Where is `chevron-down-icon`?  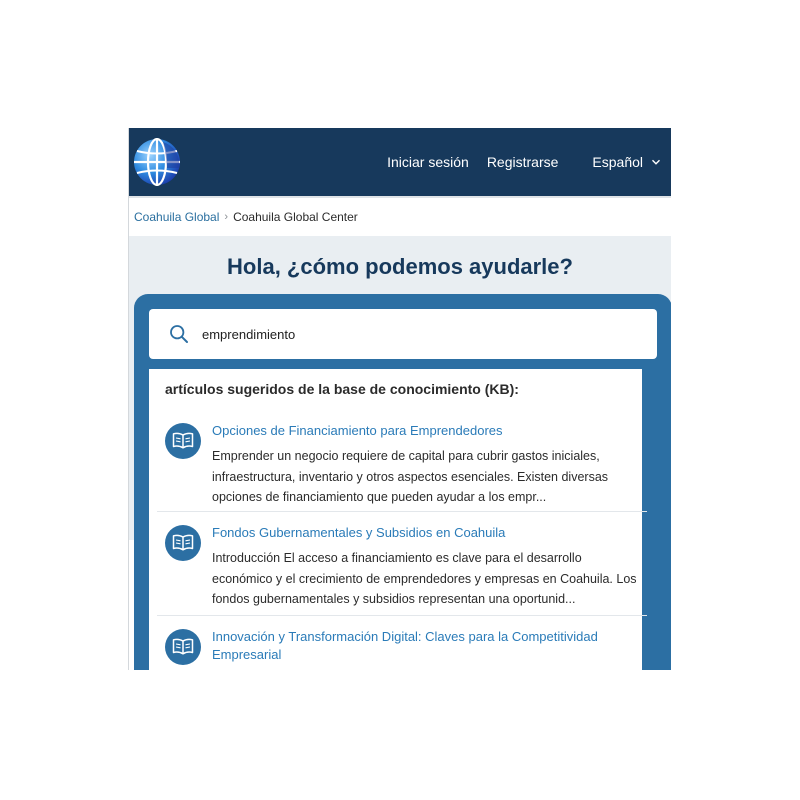
chevron-down-icon is located at coordinates (656, 162).